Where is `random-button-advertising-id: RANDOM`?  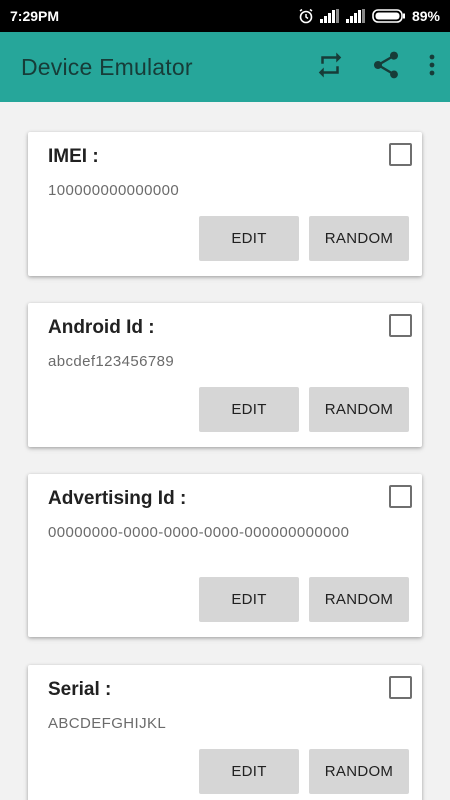
random-button-advertising-id: RANDOM is located at coordinates (359, 599).